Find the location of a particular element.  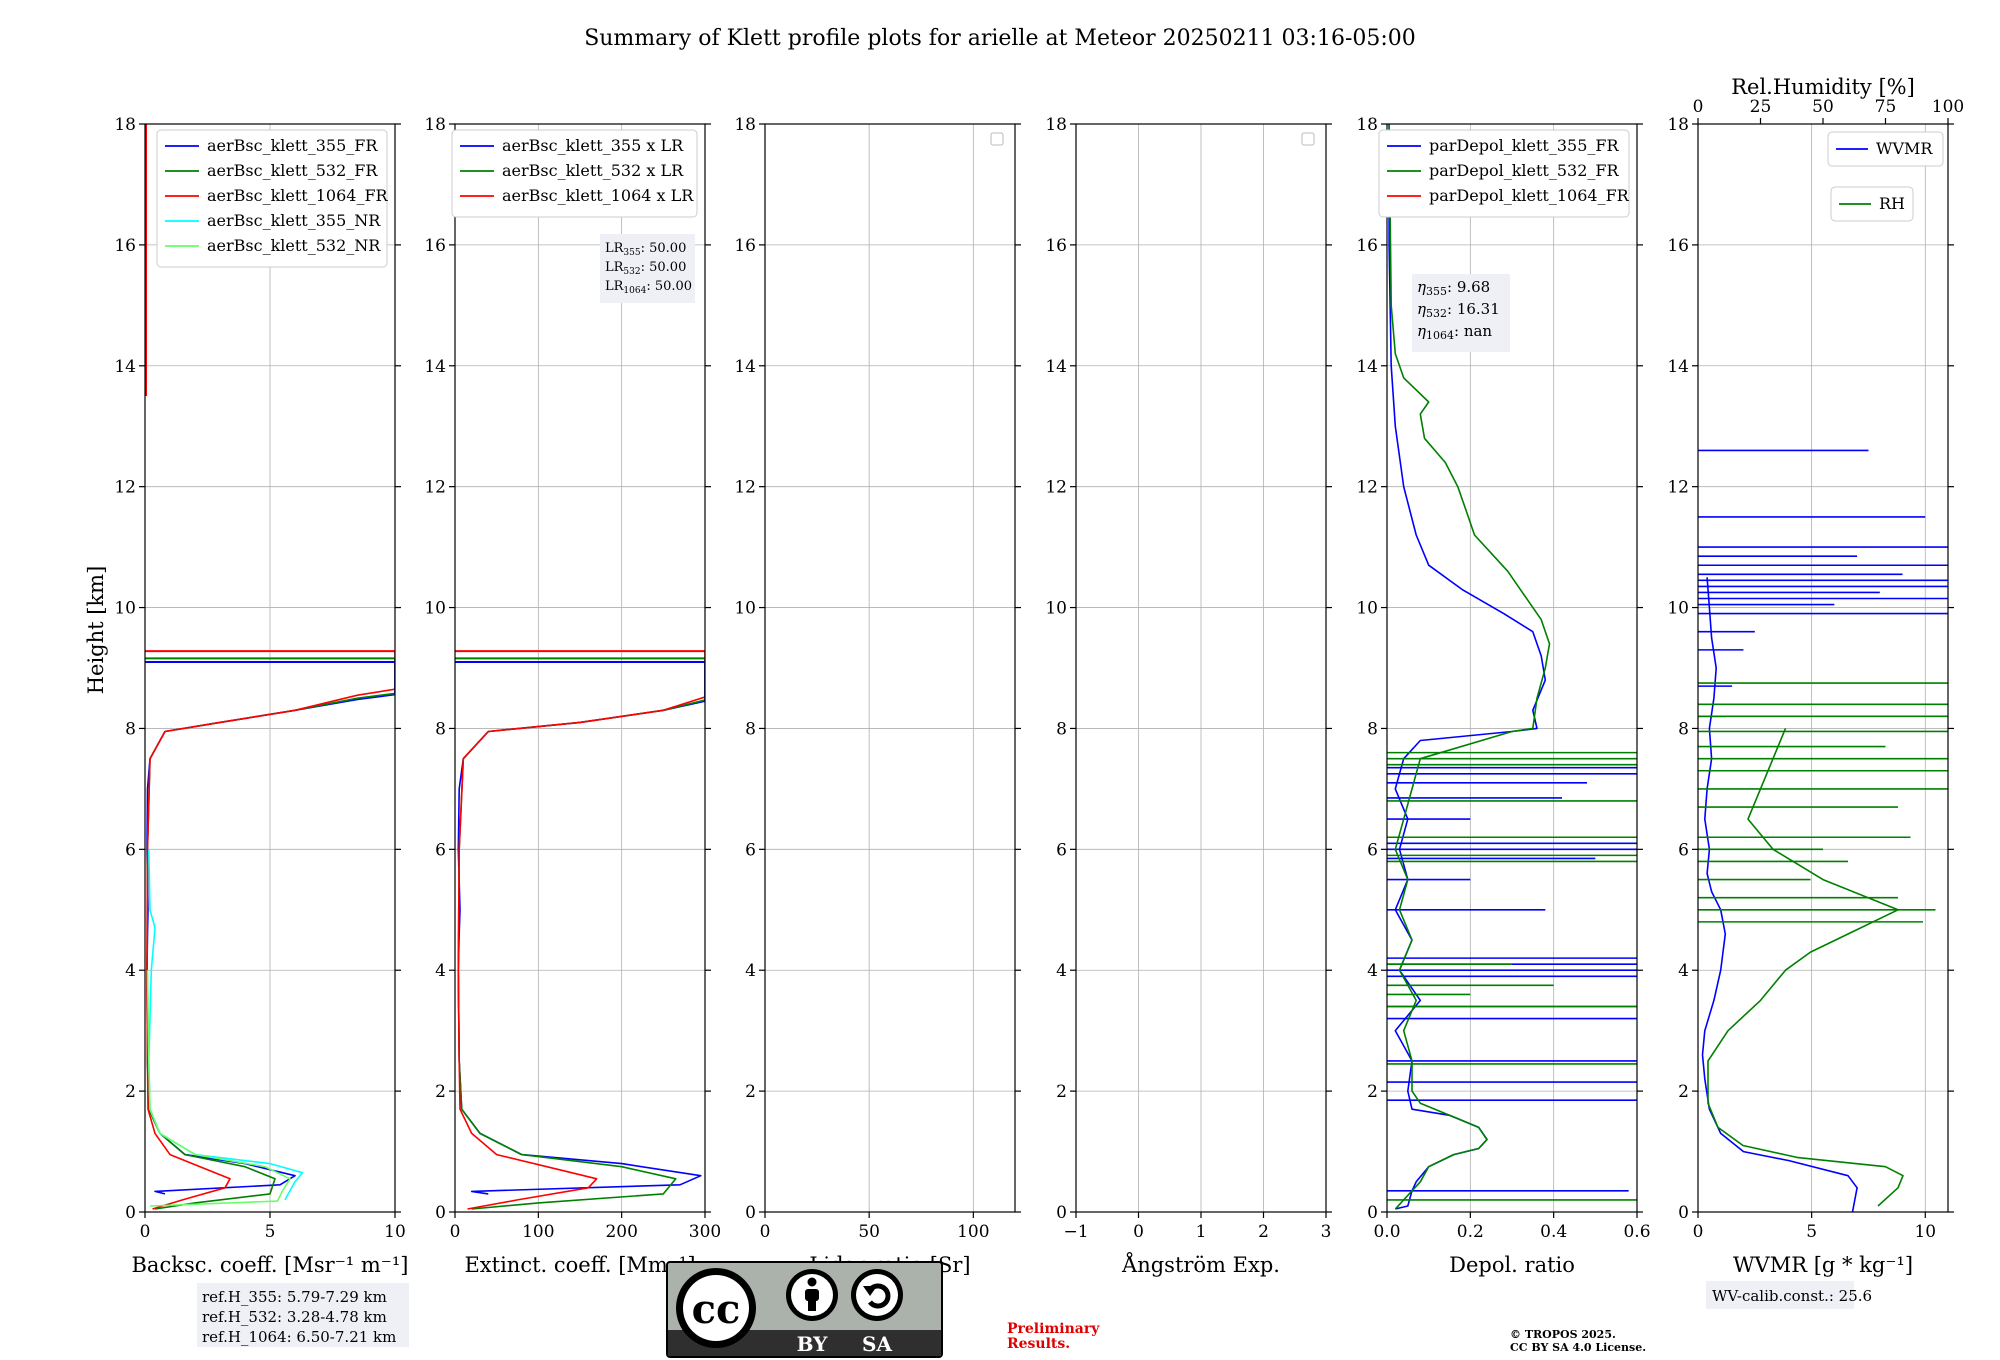

x-tick-label: 10 is located at coordinates (1925, 1232).